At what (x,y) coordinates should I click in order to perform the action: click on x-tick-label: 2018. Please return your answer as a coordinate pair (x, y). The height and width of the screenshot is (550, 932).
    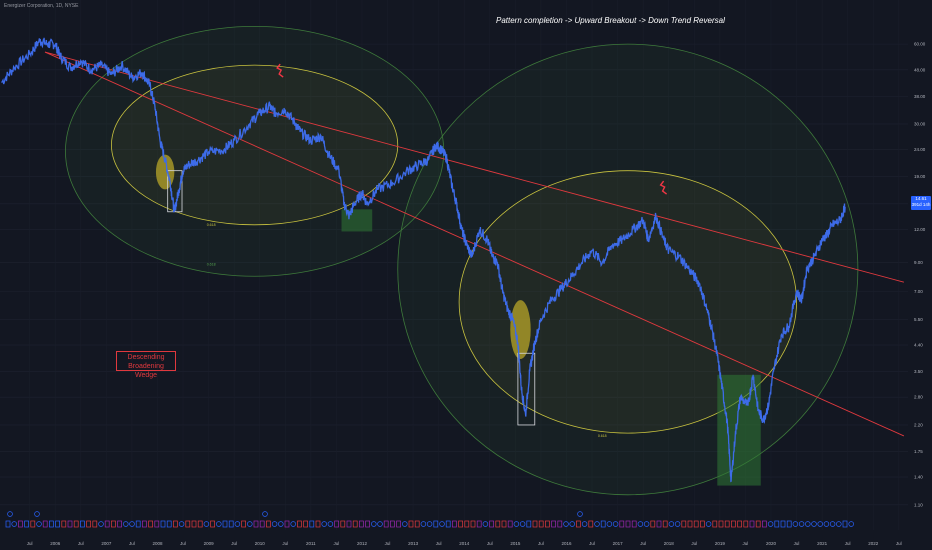
    Looking at the image, I should click on (669, 543).